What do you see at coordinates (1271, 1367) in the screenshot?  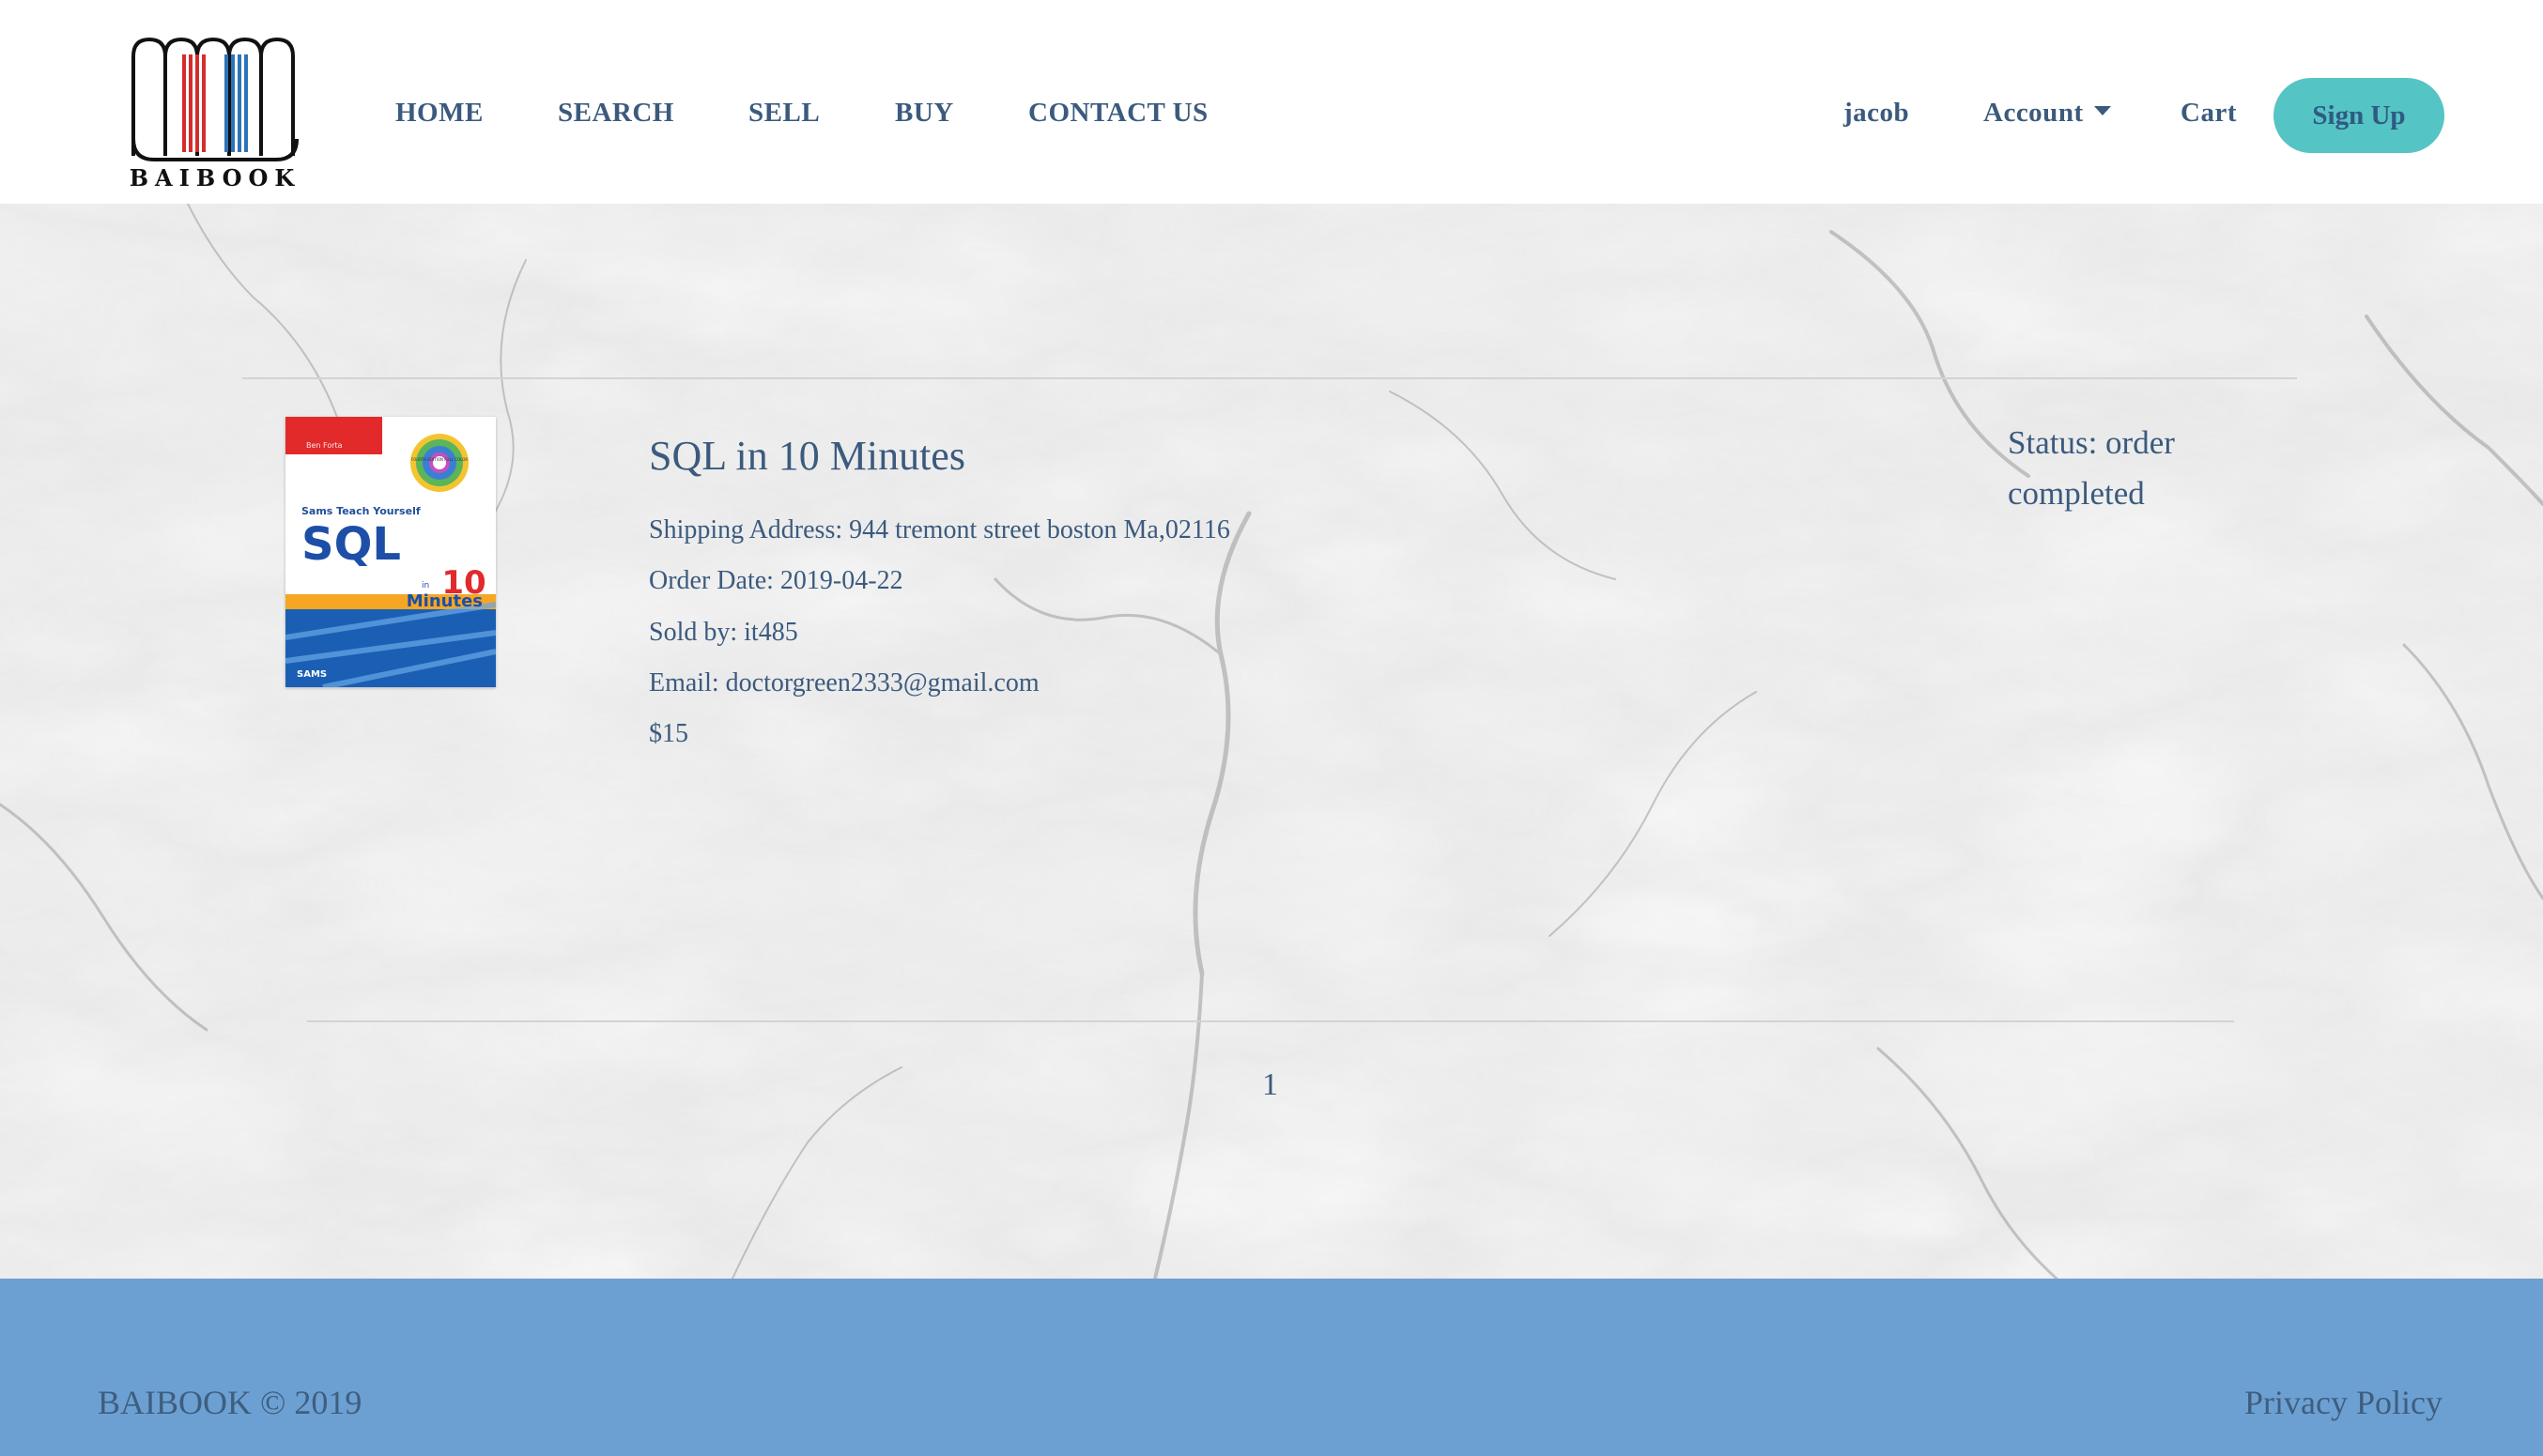 I see `footer: BAIBOOK © 2019 Privacy Policy` at bounding box center [1271, 1367].